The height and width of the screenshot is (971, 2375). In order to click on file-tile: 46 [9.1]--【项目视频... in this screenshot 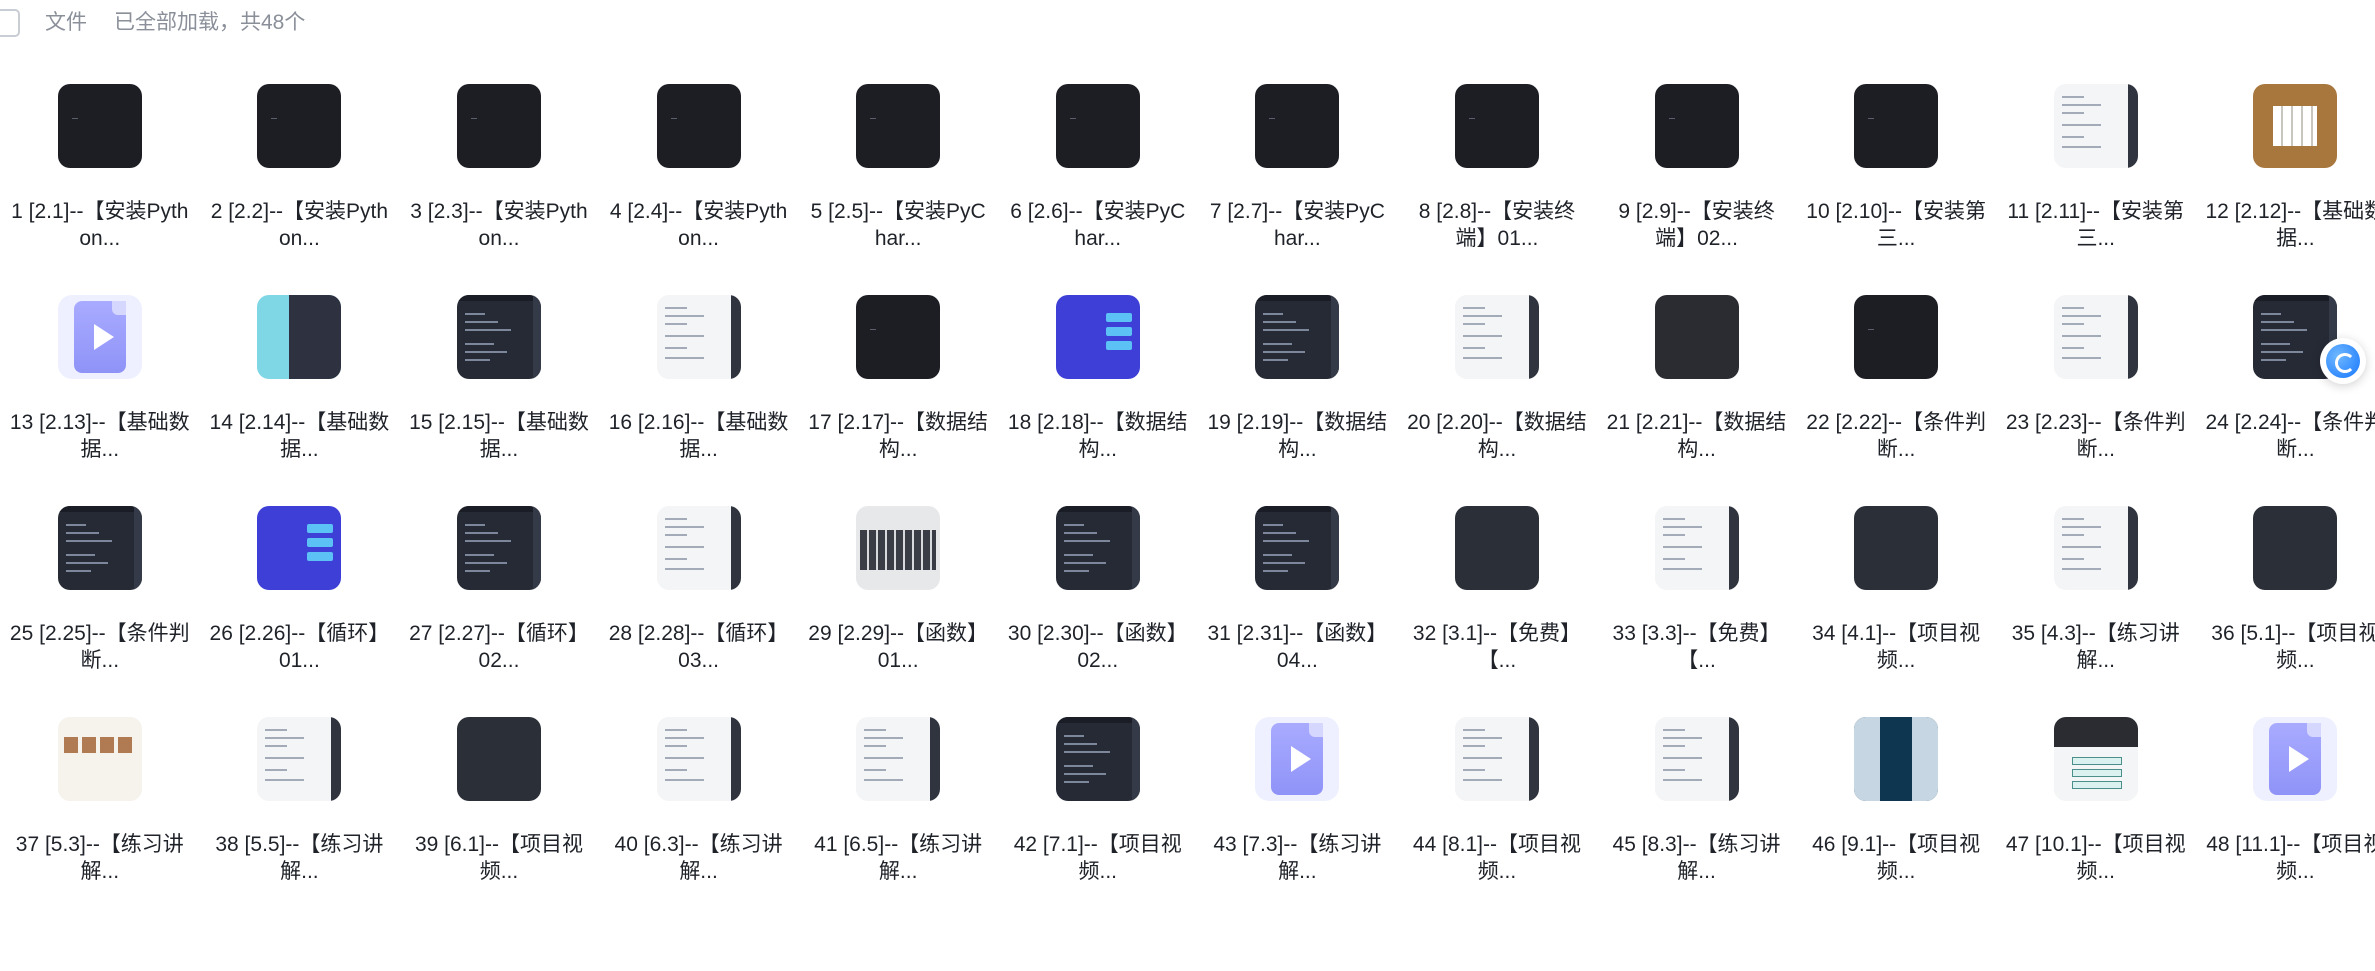, I will do `click(1896, 810)`.